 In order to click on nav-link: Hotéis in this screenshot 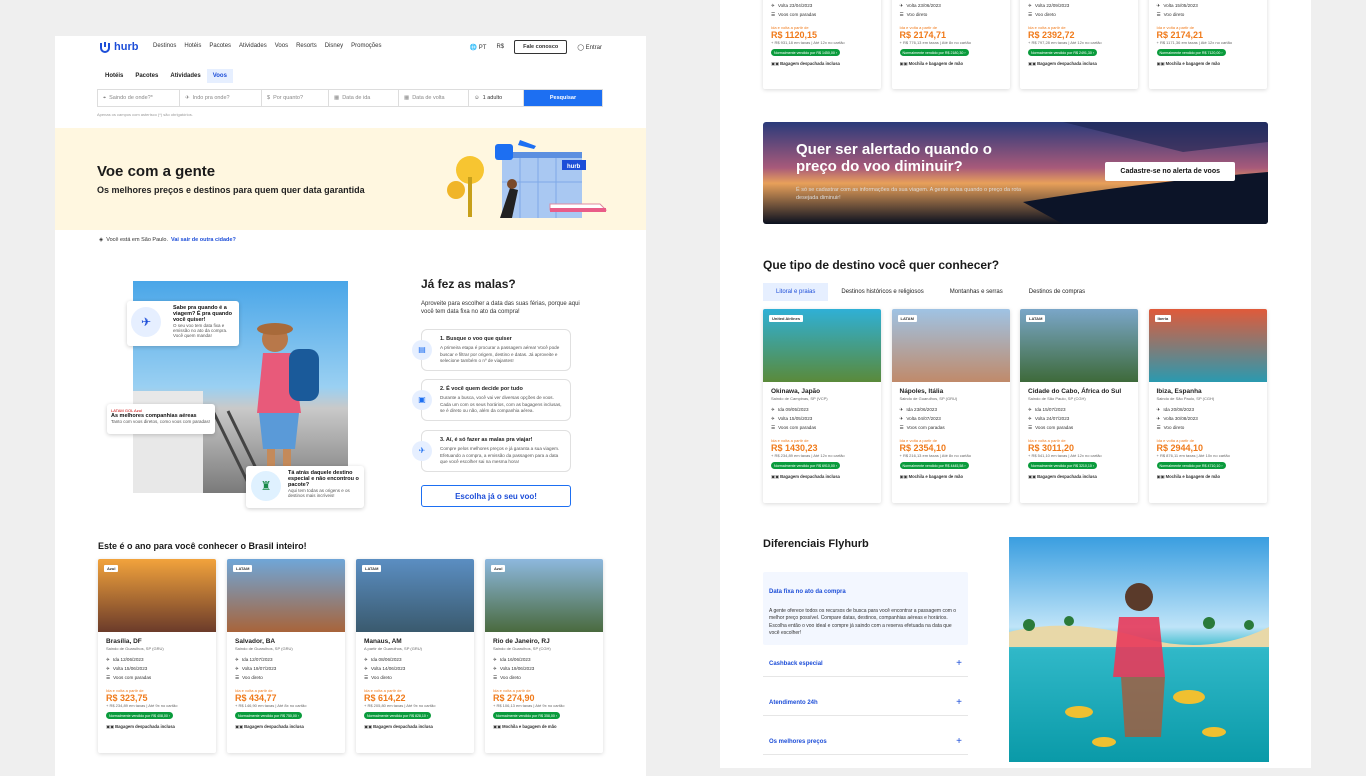, I will do `click(192, 46)`.